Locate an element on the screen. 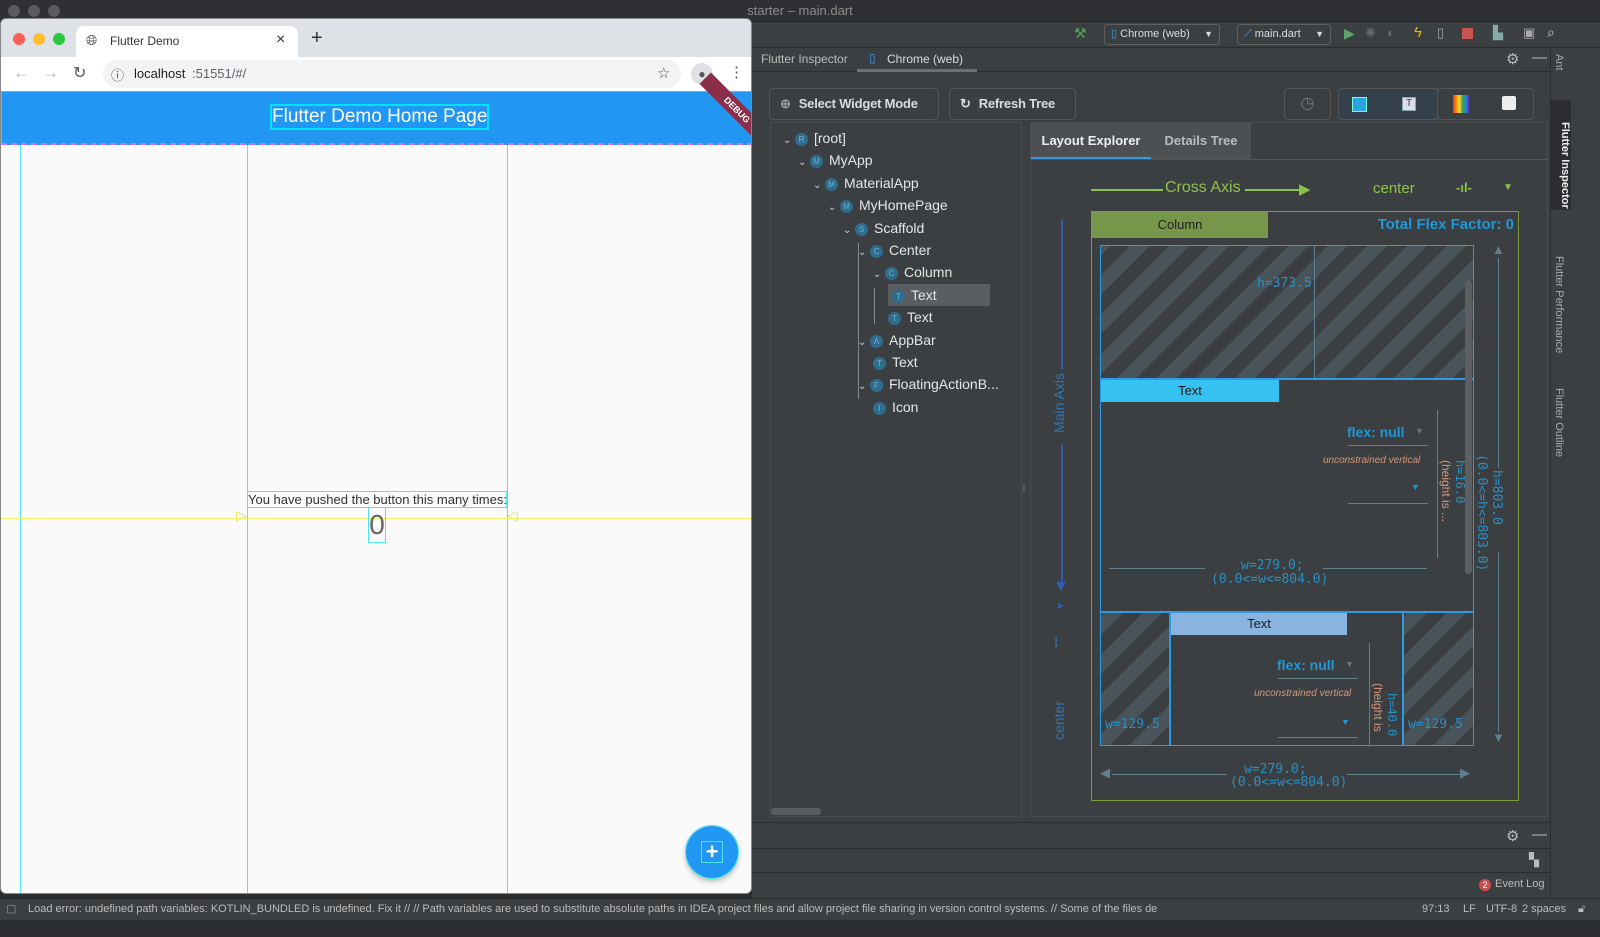 Image resolution: width=1600 pixels, height=937 pixels. counter-text: 0 is located at coordinates (377, 525).